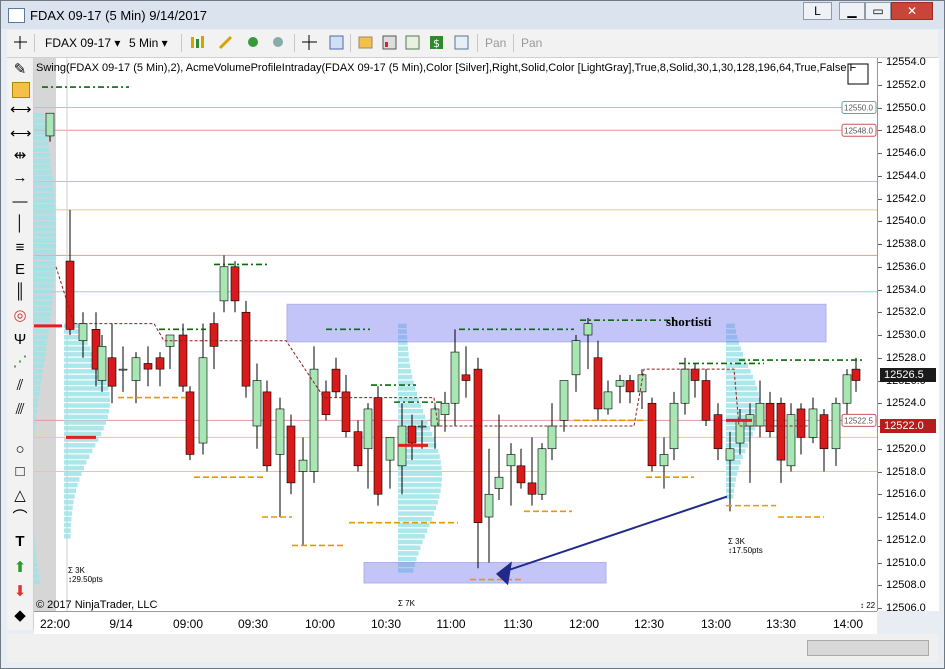  I want to click on volume-stat-label: ↕ 22, so click(868, 605).